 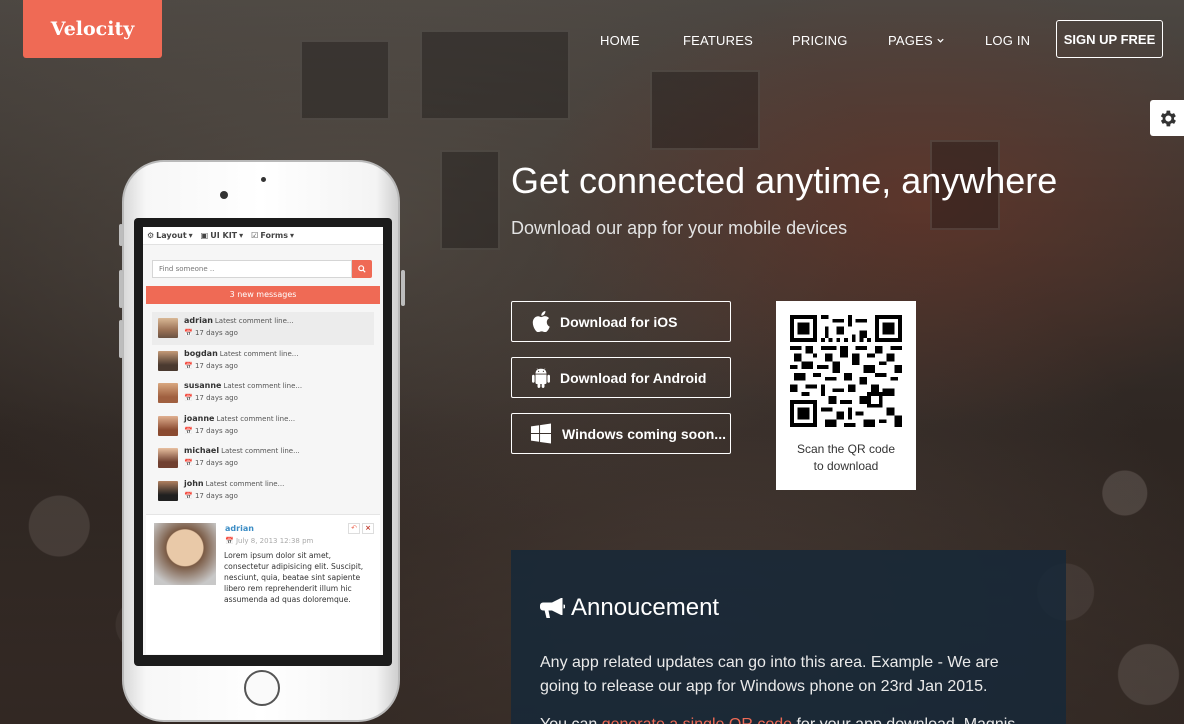 What do you see at coordinates (541, 322) in the screenshot?
I see `apple-icon` at bounding box center [541, 322].